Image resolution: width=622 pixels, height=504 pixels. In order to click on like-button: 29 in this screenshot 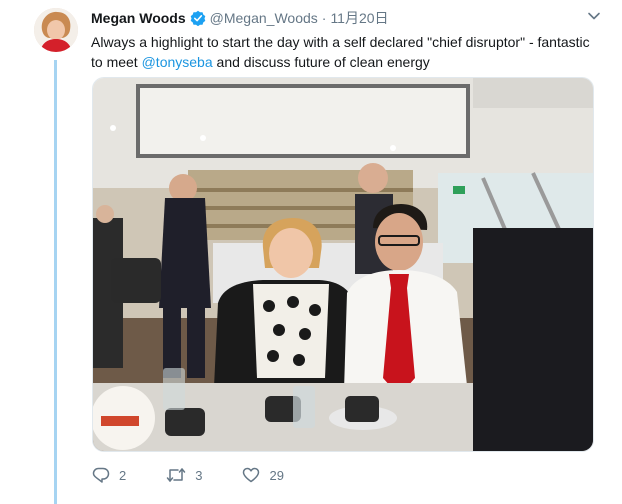, I will do `click(263, 475)`.